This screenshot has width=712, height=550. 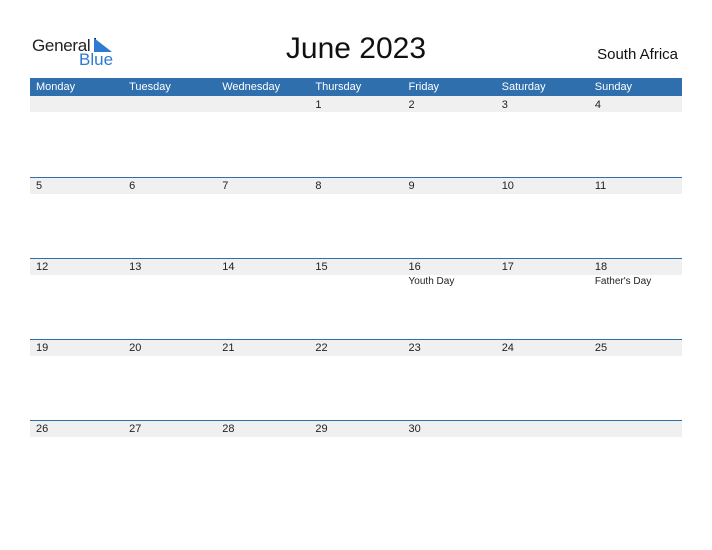 What do you see at coordinates (262, 217) in the screenshot?
I see `day-cell: 7` at bounding box center [262, 217].